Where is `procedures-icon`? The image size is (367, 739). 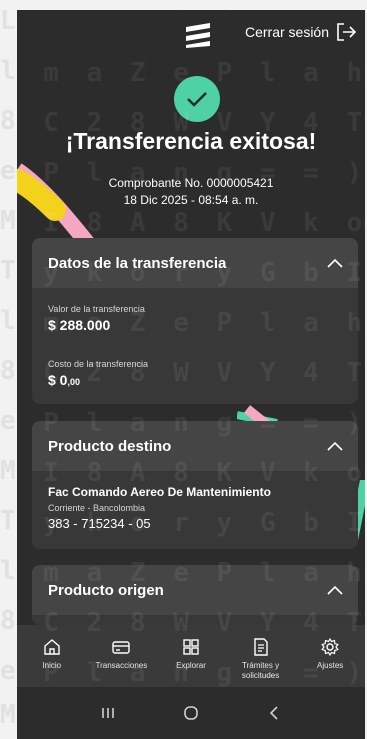
procedures-icon is located at coordinates (260, 647).